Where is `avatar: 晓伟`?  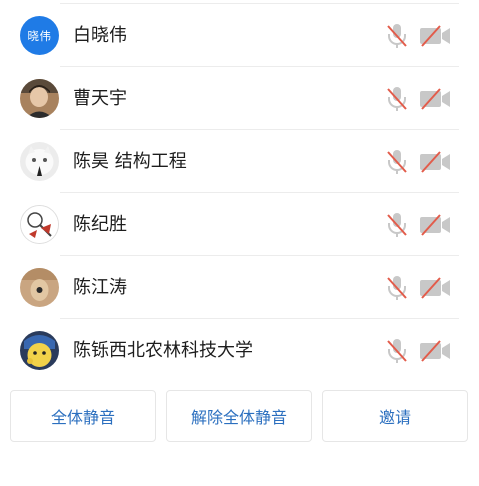
avatar: 晓伟 is located at coordinates (39, 35).